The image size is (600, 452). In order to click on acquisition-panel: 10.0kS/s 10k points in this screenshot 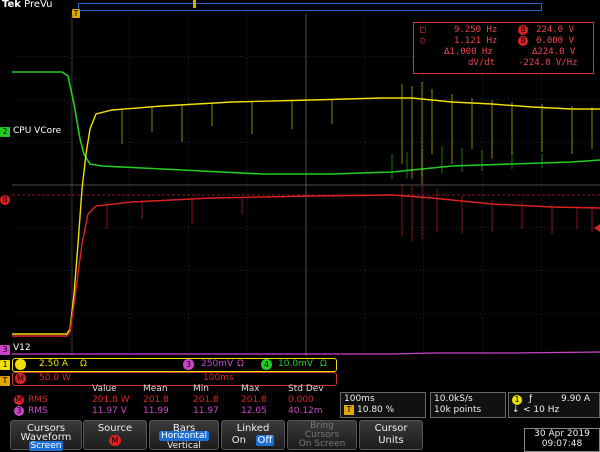, I will do `click(468, 405)`.